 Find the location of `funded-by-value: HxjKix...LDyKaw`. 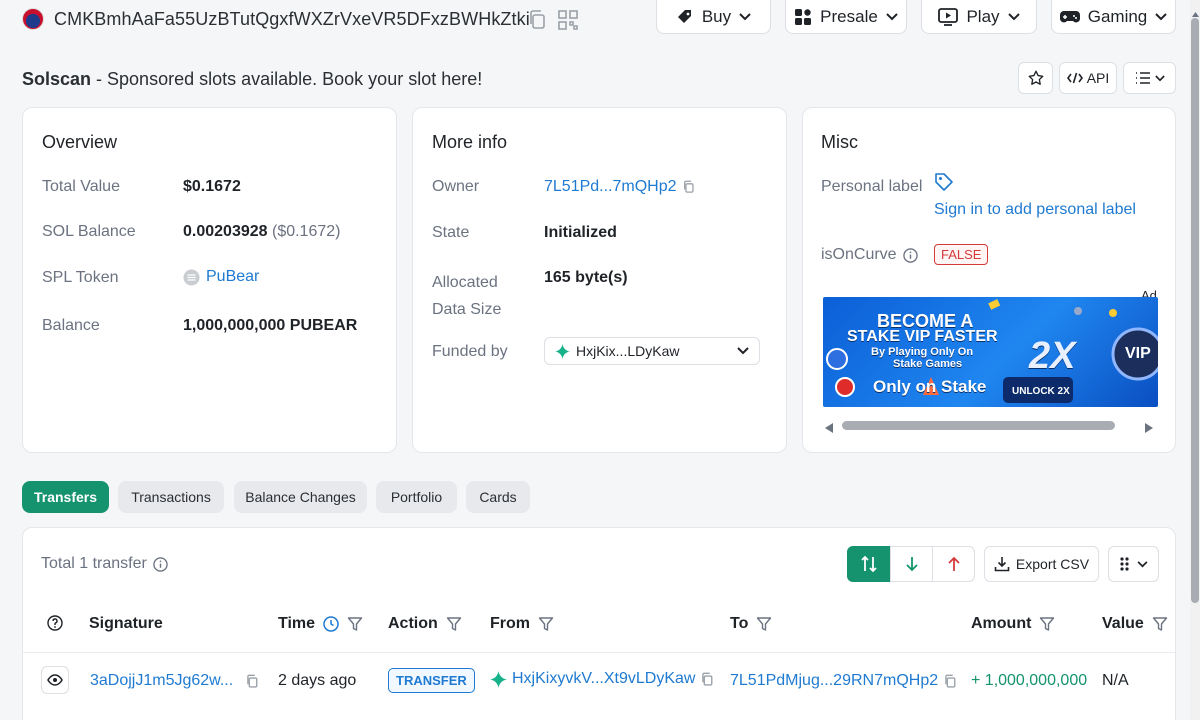

funded-by-value: HxjKix...LDyKaw is located at coordinates (628, 351).